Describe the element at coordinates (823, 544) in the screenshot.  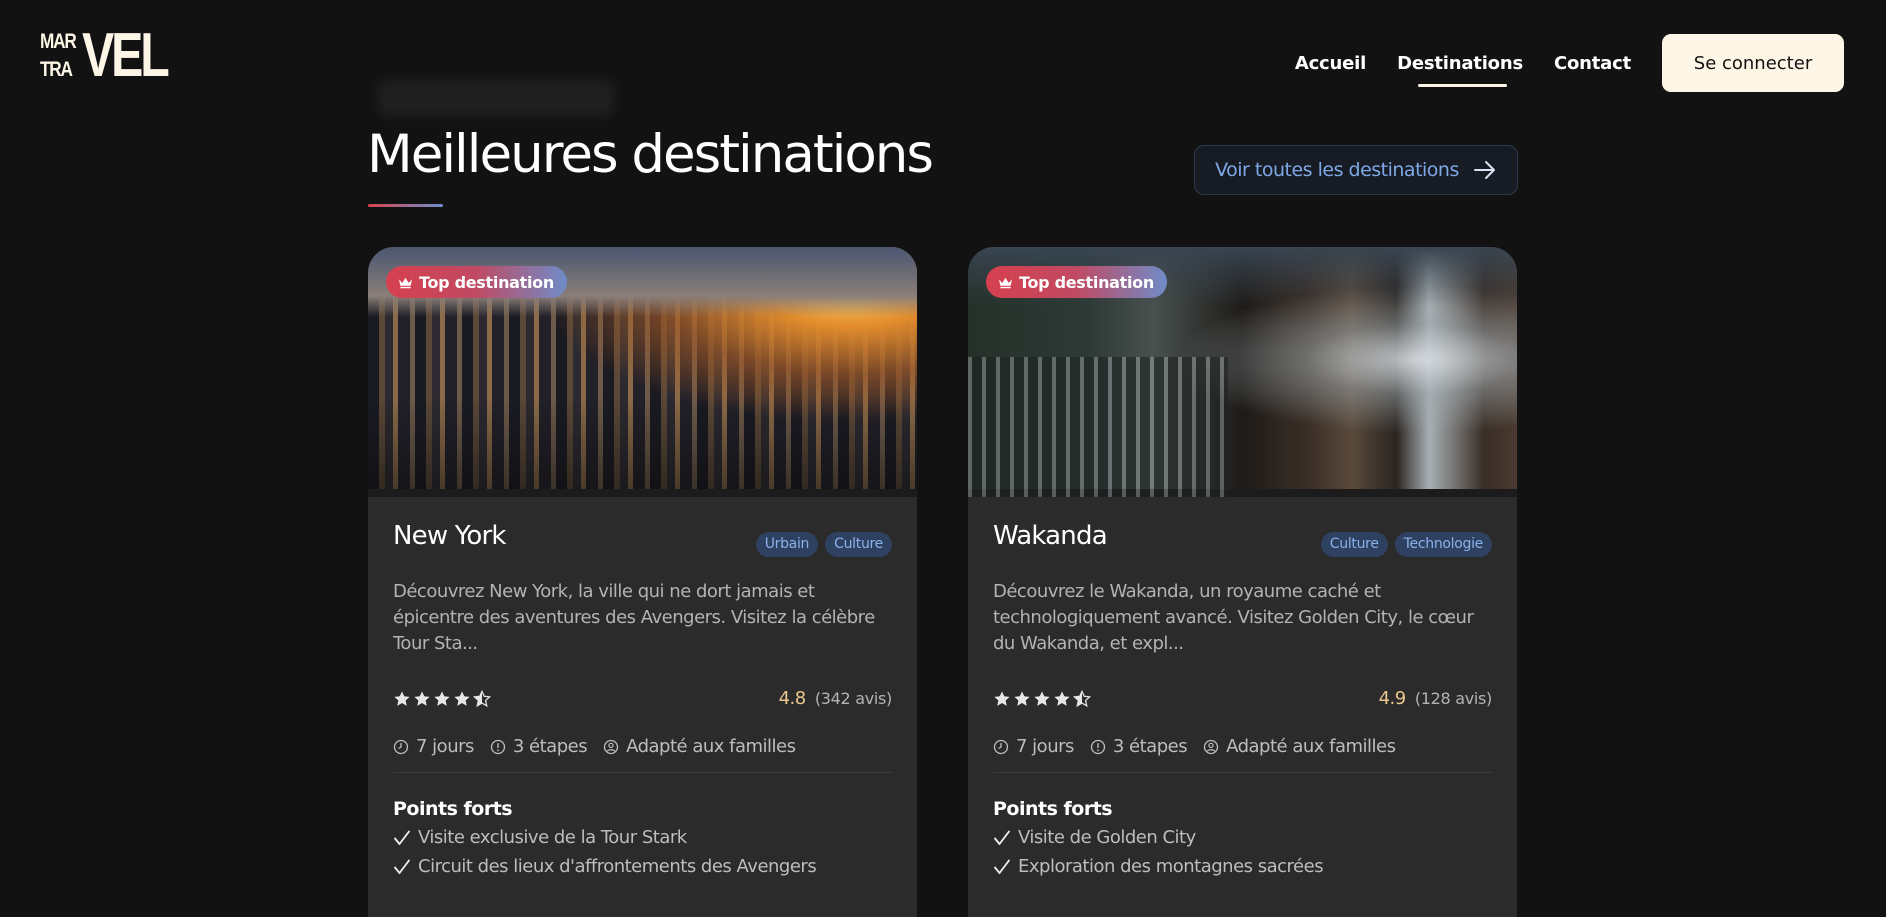
I see `tag-list: Urbain Culture` at that location.